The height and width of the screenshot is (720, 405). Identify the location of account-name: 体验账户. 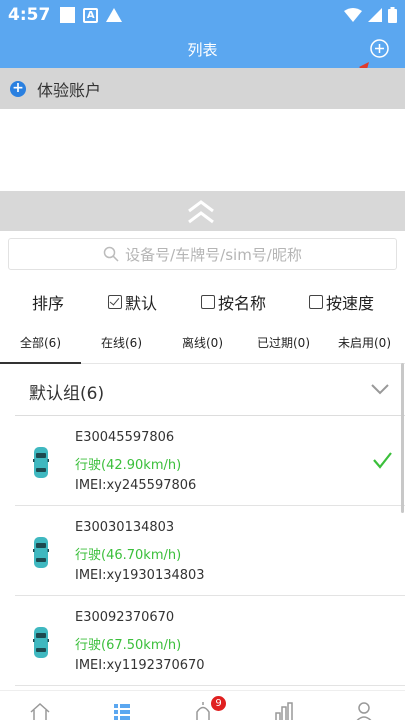
(69, 90).